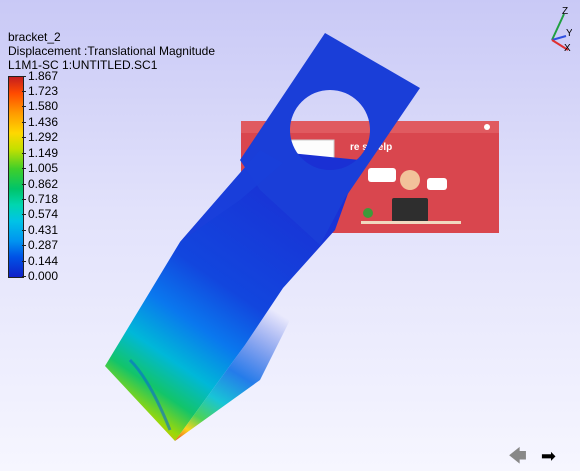  I want to click on x-axis-label: X, so click(567, 47).